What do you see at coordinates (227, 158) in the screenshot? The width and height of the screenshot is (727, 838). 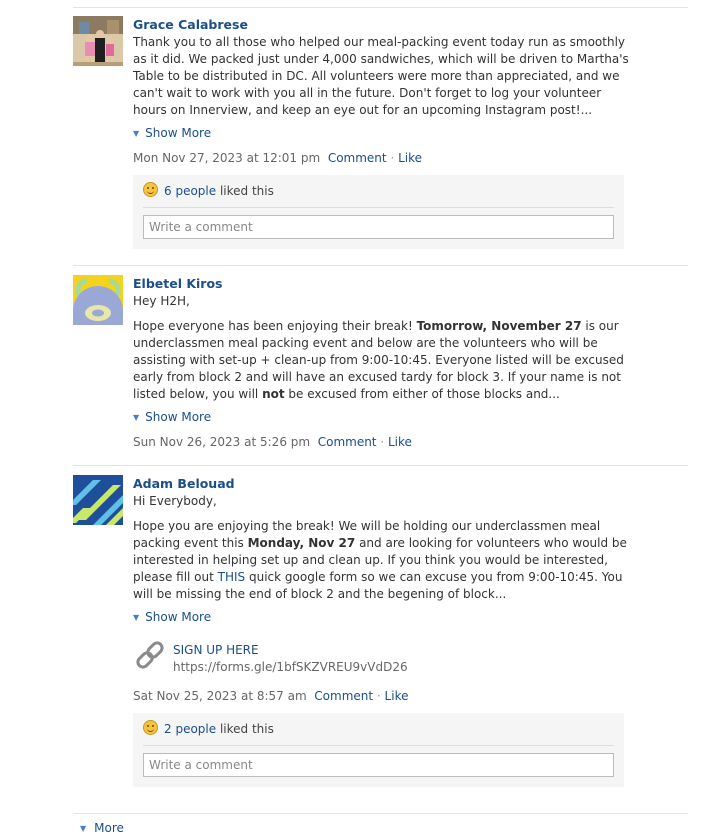 I see `post-timestamp: Mon Nov 27, 2023 at 12:01 pm` at bounding box center [227, 158].